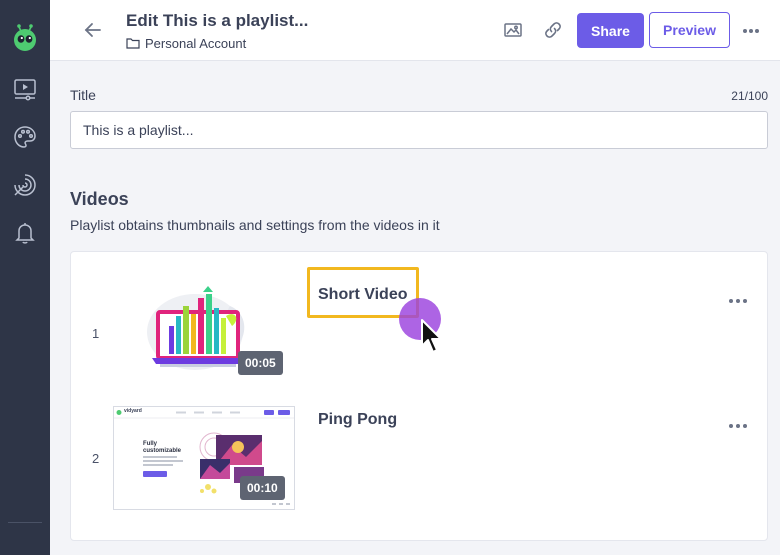 The image size is (780, 555). I want to click on video-duration: 00:10, so click(262, 488).